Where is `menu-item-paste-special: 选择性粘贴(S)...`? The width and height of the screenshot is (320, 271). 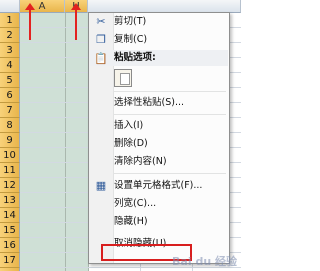
menu-item-paste-special: 选择性粘贴(S)... is located at coordinates (149, 103).